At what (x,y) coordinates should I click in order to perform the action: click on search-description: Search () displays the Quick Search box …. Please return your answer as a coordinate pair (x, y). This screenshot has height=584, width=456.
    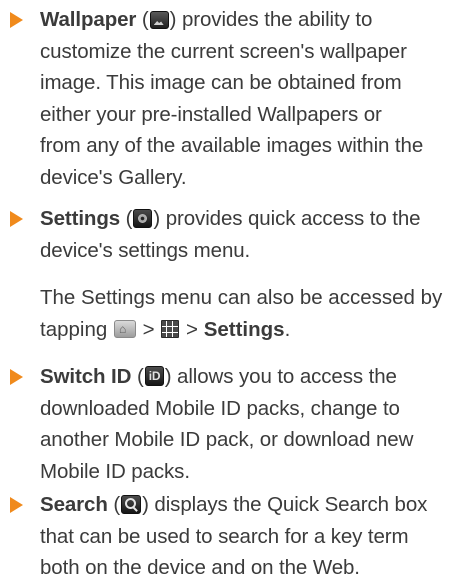
    Looking at the image, I should click on (234, 536).